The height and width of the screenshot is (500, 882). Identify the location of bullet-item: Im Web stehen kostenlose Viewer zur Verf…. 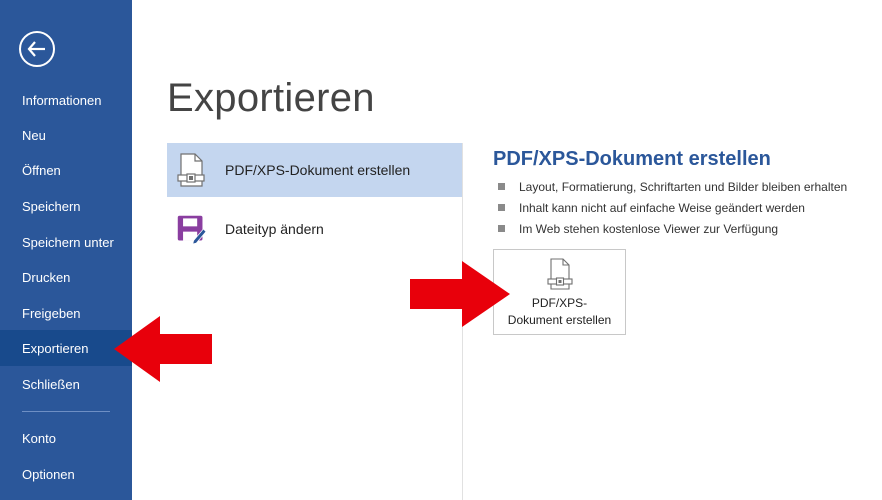
(672, 231).